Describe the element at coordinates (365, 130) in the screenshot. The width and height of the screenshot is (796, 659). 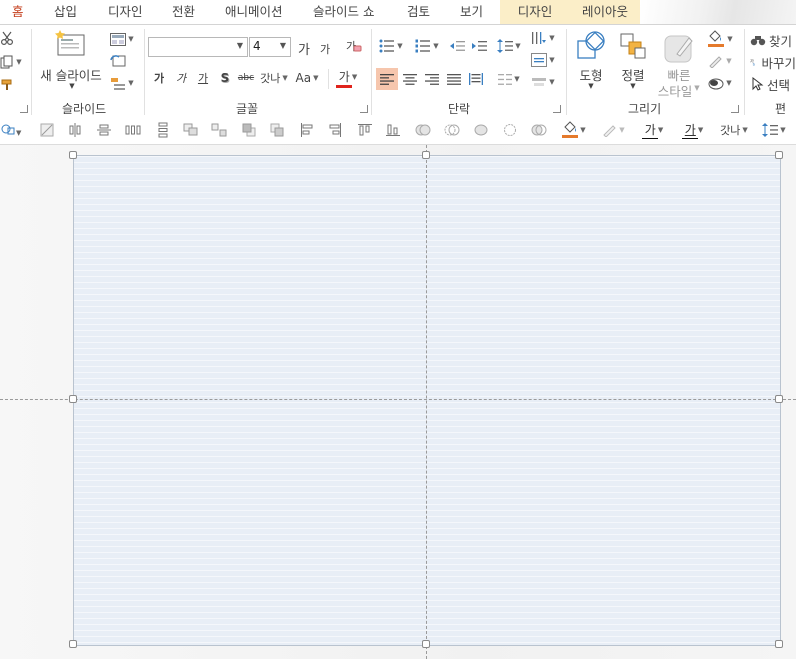
I see `align-top-icon` at that location.